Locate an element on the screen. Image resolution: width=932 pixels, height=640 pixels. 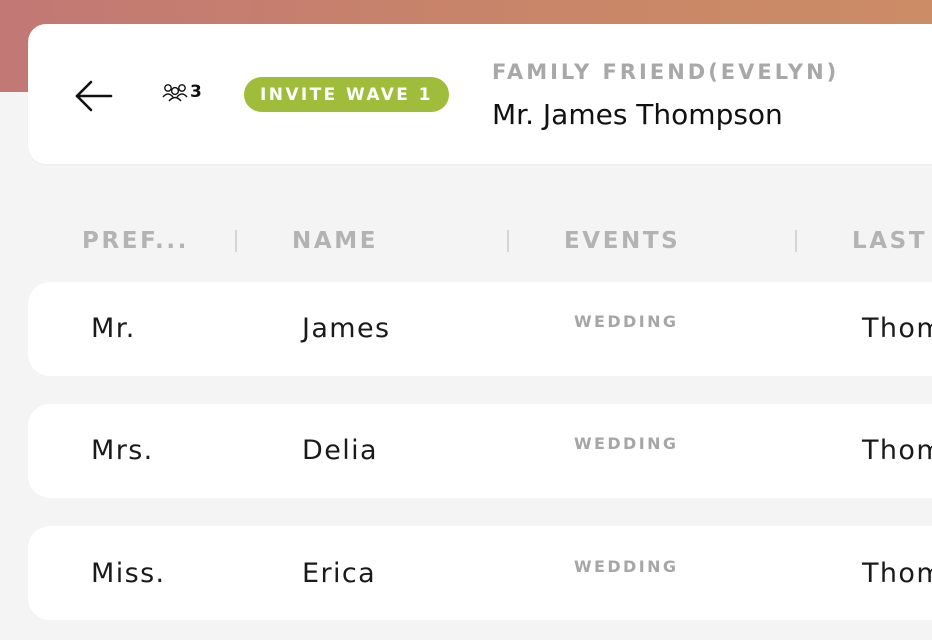
column-header-last: LAST is located at coordinates (889, 241).